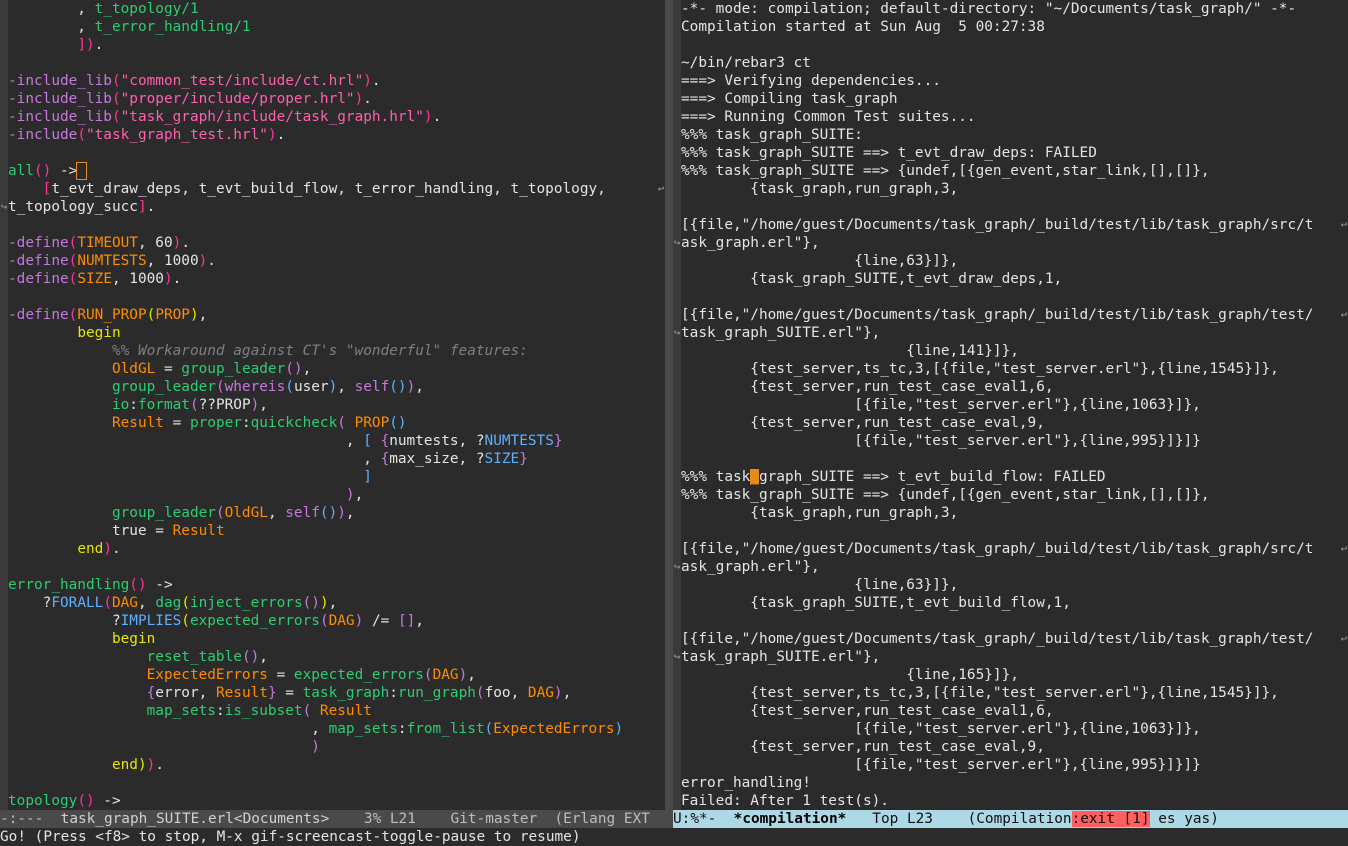 The image size is (1348, 846). What do you see at coordinates (333, 207) in the screenshot?
I see `source-line: t_topology_succ]. ↪` at bounding box center [333, 207].